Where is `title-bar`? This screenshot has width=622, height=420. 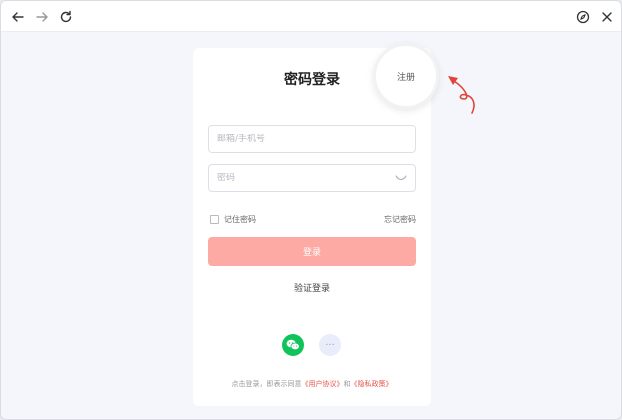 title-bar is located at coordinates (311, 16).